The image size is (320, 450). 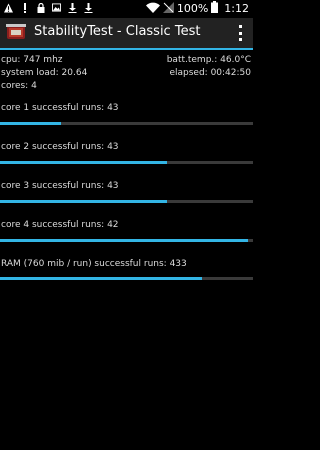 I want to click on image-icon, so click(x=56, y=7).